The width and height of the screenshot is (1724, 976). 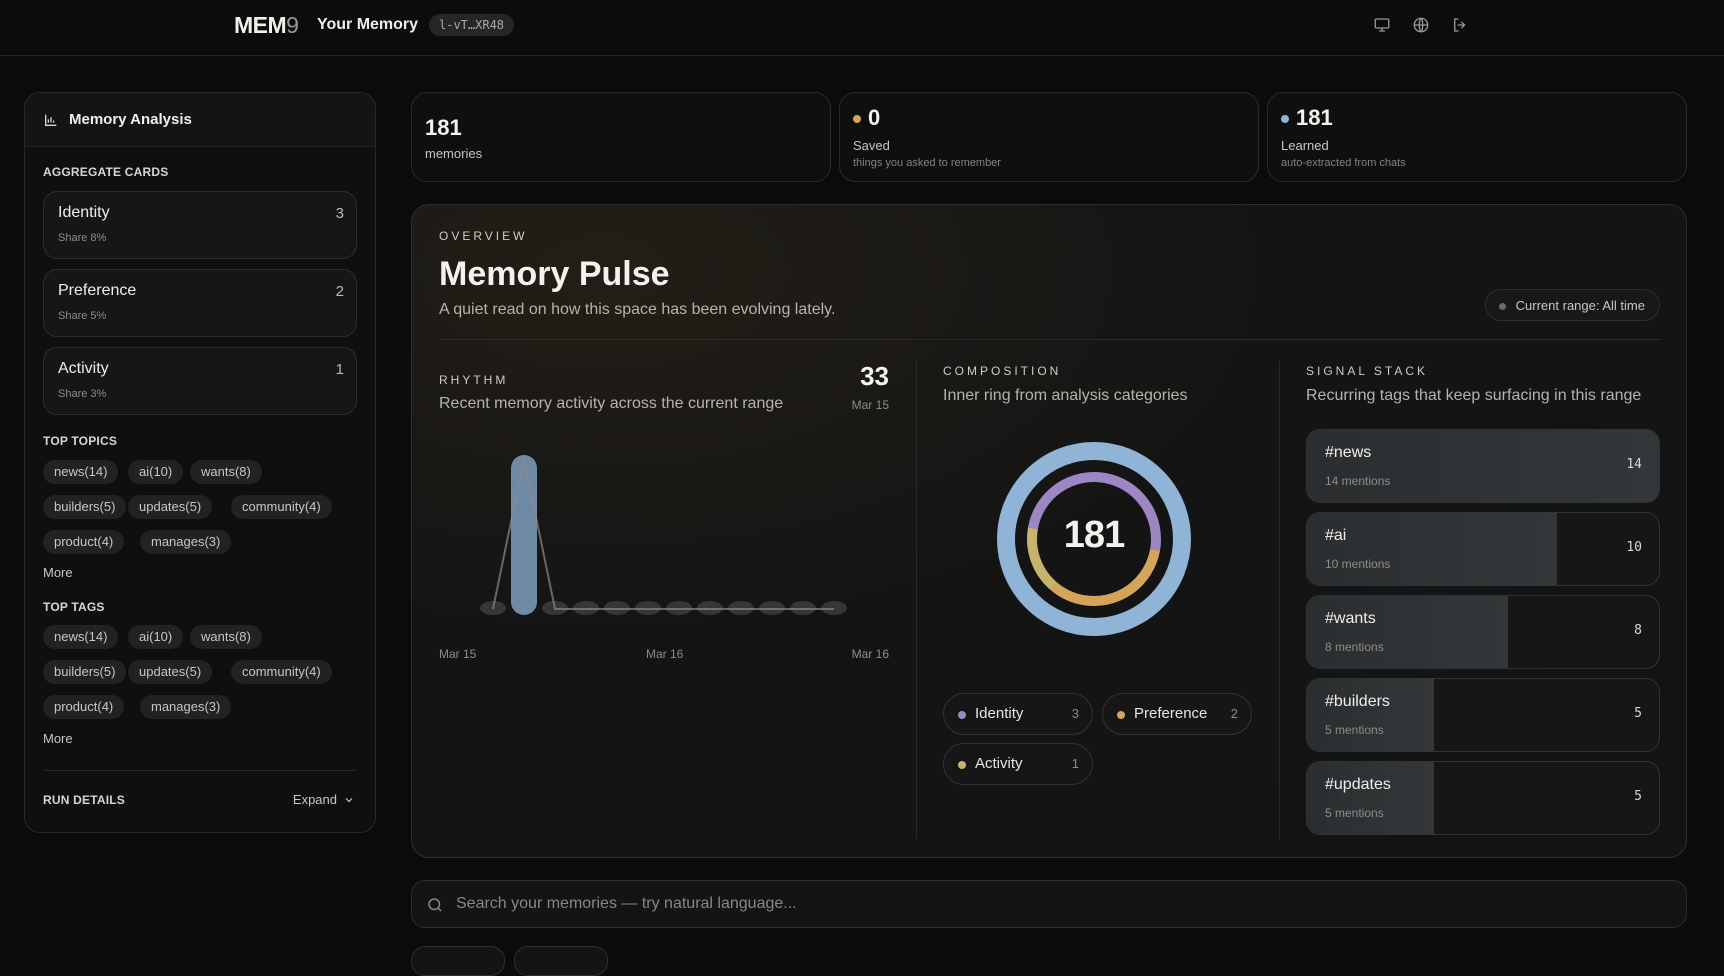 I want to click on stat-label: memories, so click(x=454, y=153).